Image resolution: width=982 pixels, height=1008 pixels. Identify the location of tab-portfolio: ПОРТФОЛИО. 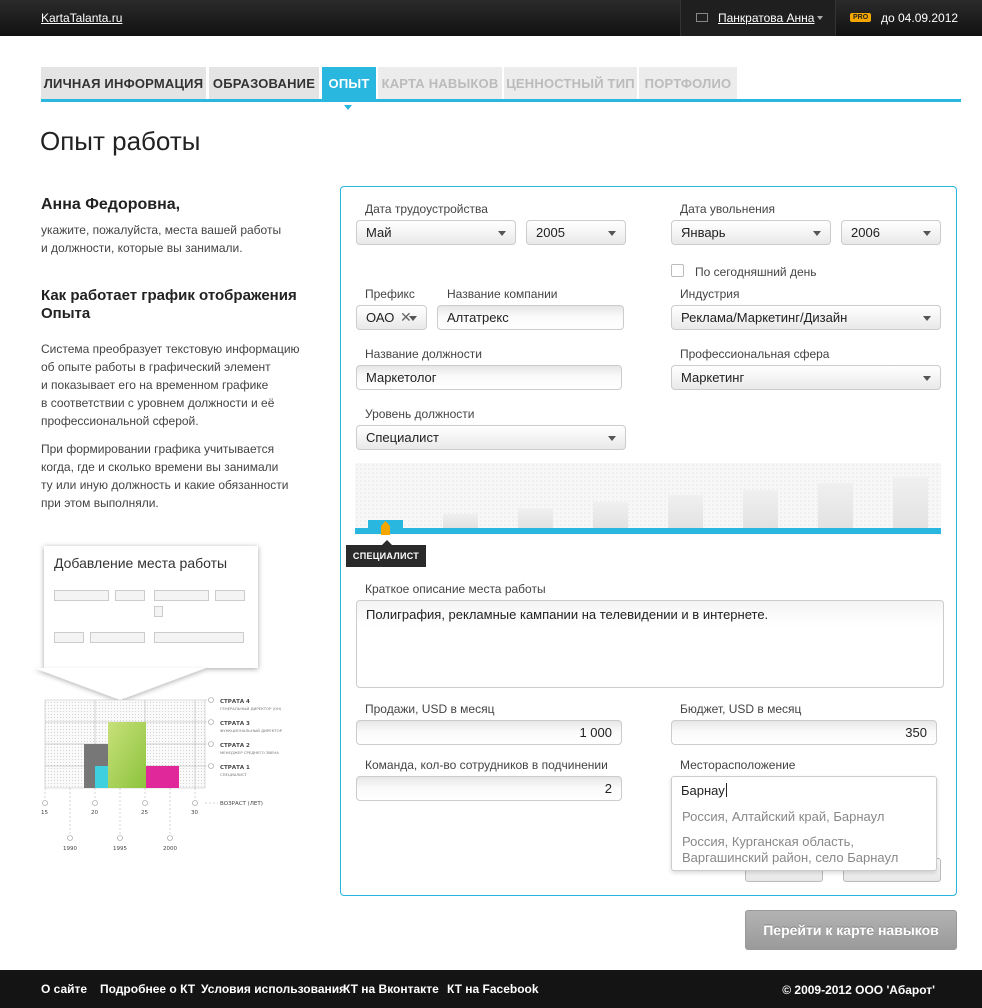
(688, 83).